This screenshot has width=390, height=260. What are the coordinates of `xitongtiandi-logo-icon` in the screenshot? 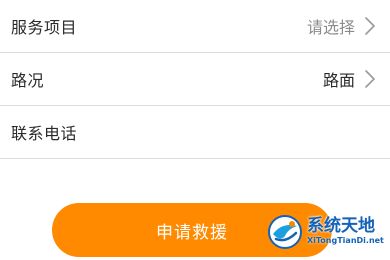 It's located at (285, 232).